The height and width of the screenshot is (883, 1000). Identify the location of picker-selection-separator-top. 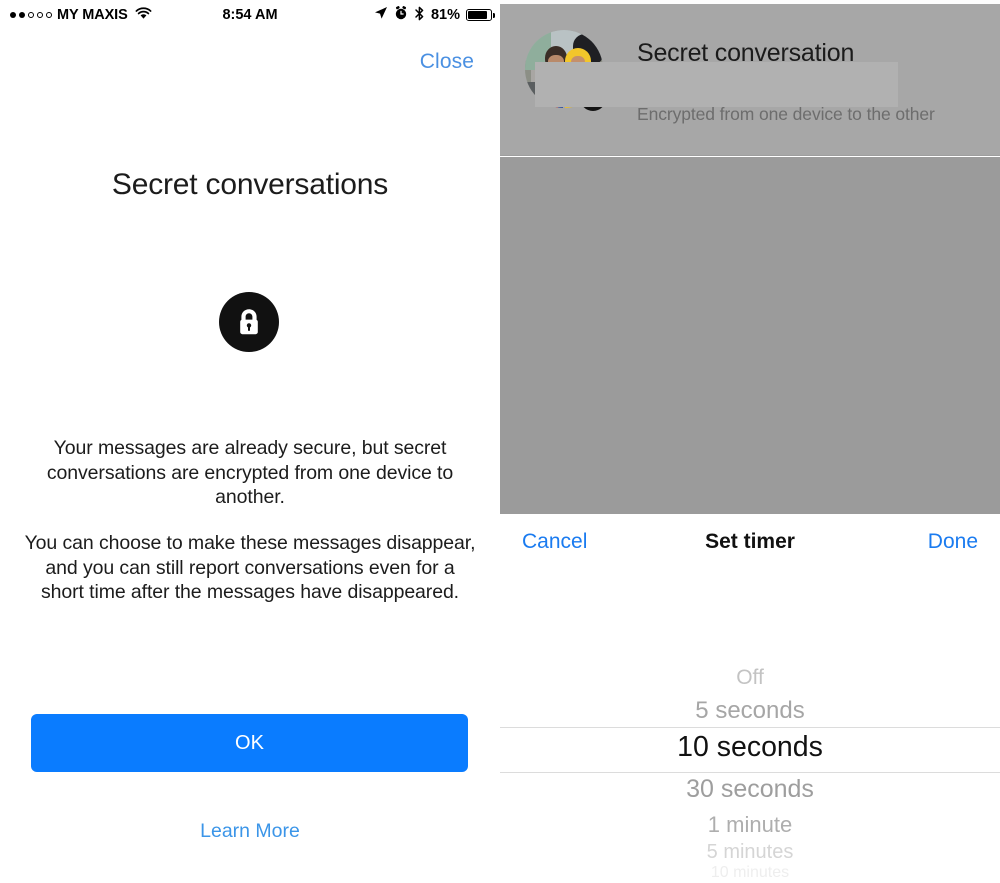
(750, 727).